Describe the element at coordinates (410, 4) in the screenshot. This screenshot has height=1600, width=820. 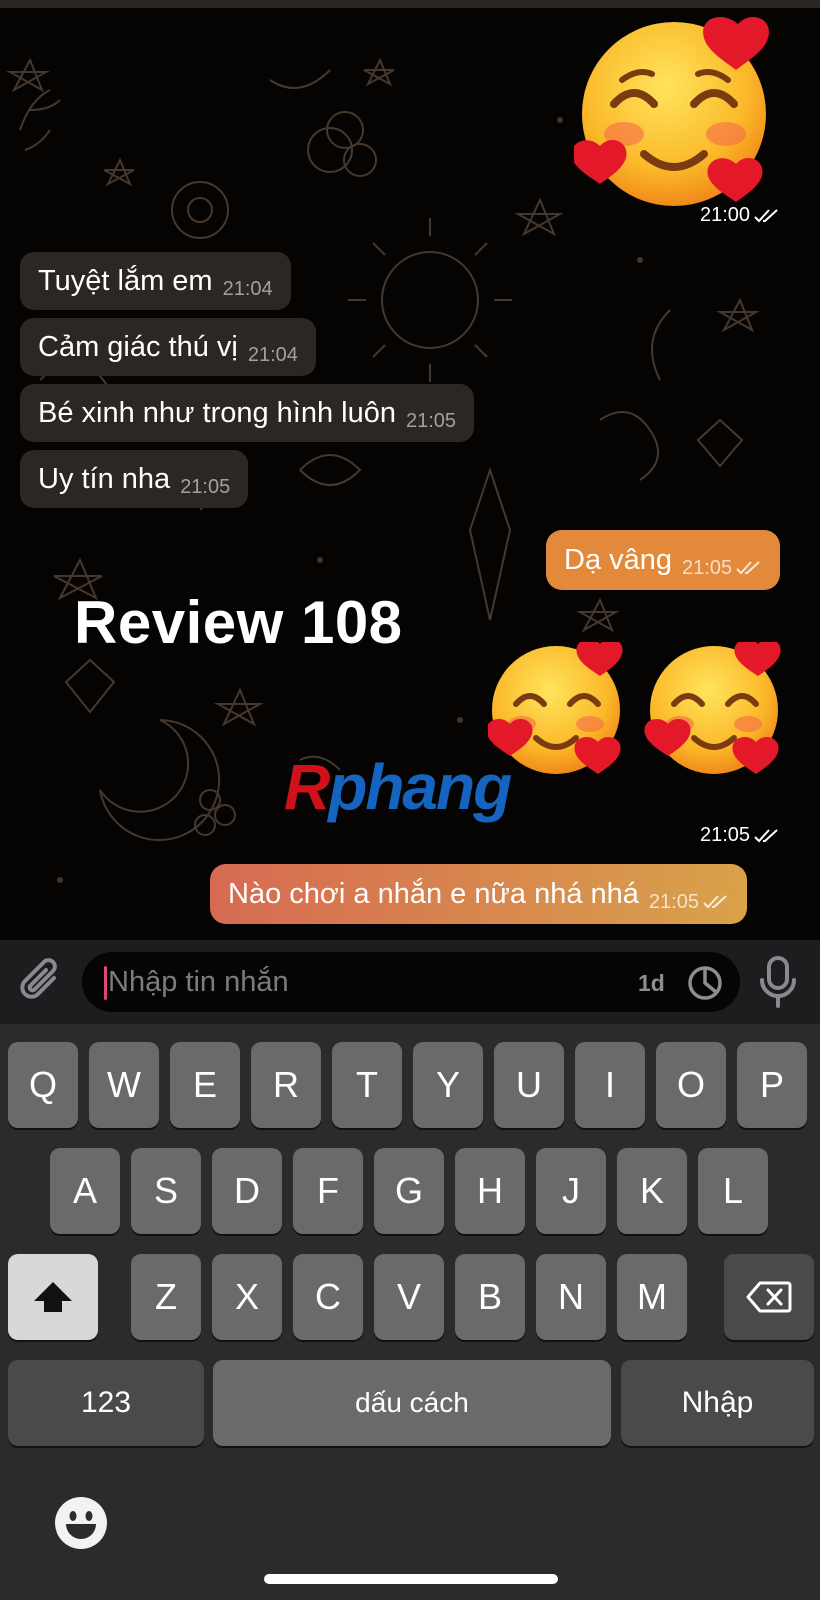
I see `status-divider` at that location.